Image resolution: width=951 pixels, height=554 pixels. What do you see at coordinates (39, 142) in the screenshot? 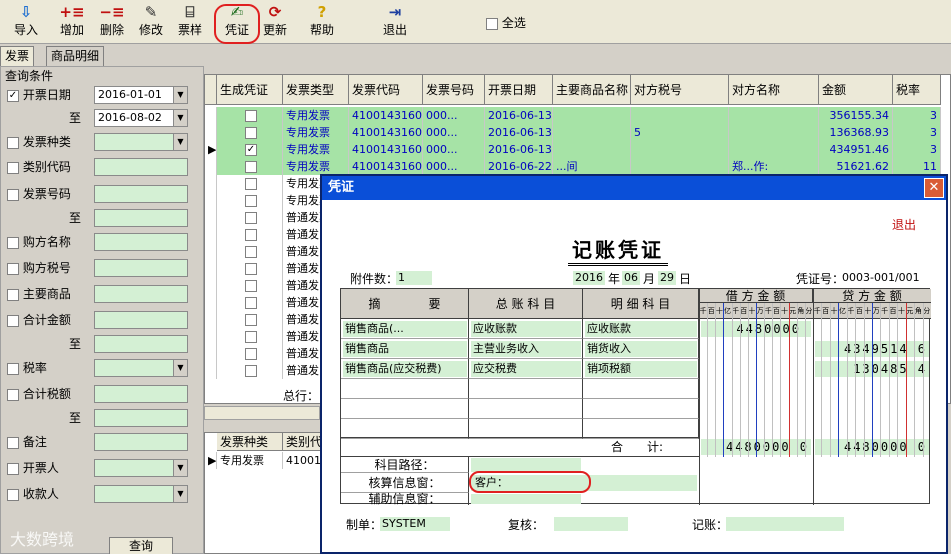
I see `invoice-type-checkbox: 发票种类` at bounding box center [39, 142].